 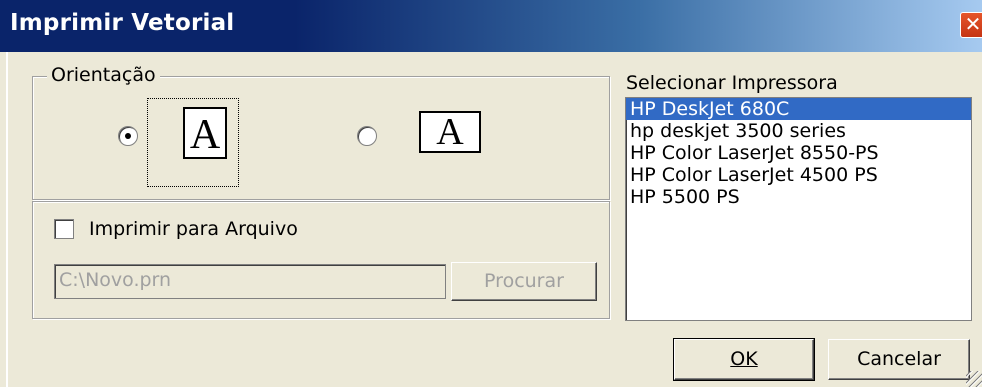 What do you see at coordinates (971, 25) in the screenshot?
I see `close-icon: ✕` at bounding box center [971, 25].